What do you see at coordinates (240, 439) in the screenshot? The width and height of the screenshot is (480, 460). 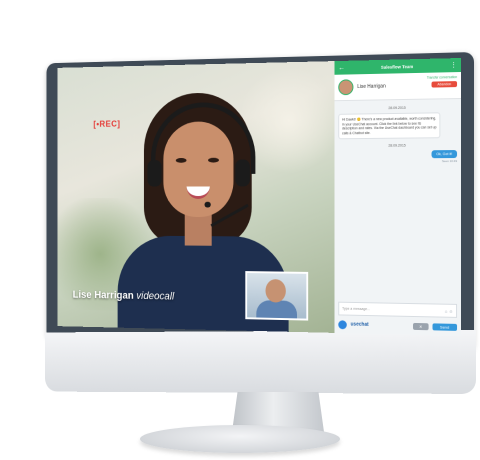 I see `monitor-stand-base` at bounding box center [240, 439].